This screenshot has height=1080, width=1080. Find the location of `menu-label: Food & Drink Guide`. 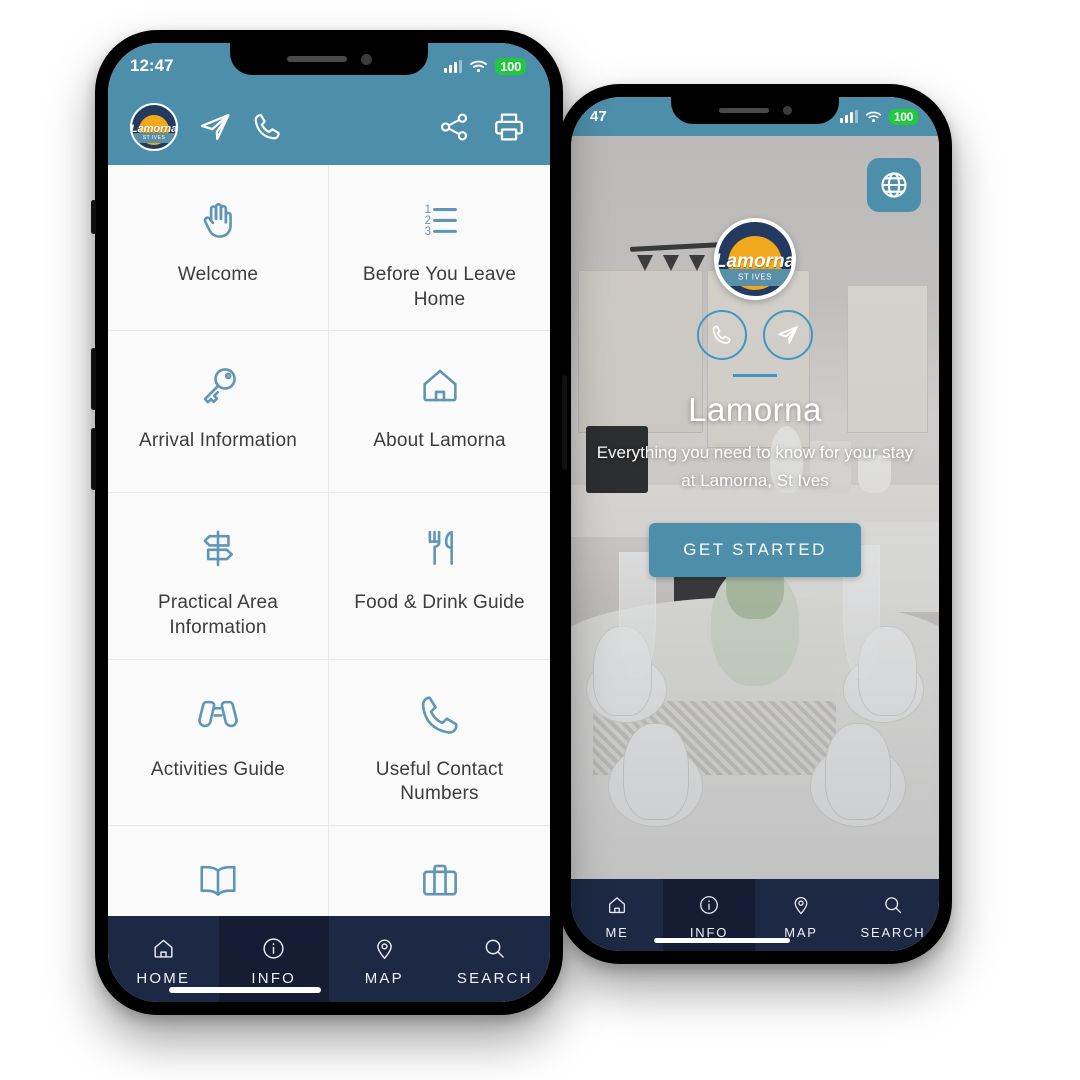

menu-label: Food & Drink Guide is located at coordinates (439, 603).